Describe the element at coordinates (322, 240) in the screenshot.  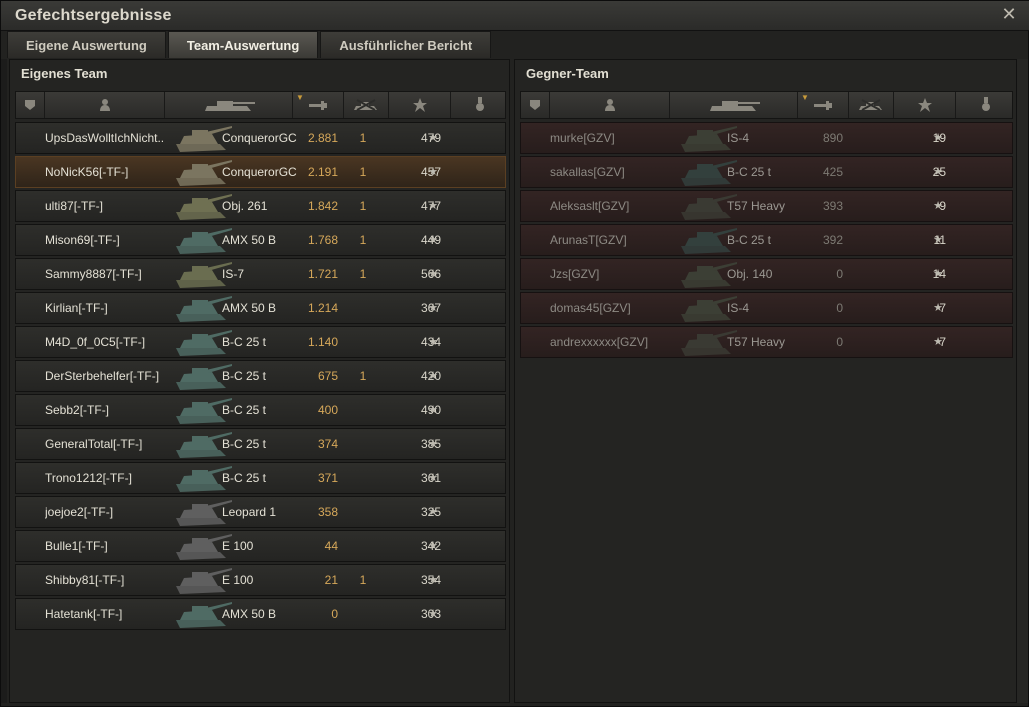
I see `damage-value: 1.768` at that location.